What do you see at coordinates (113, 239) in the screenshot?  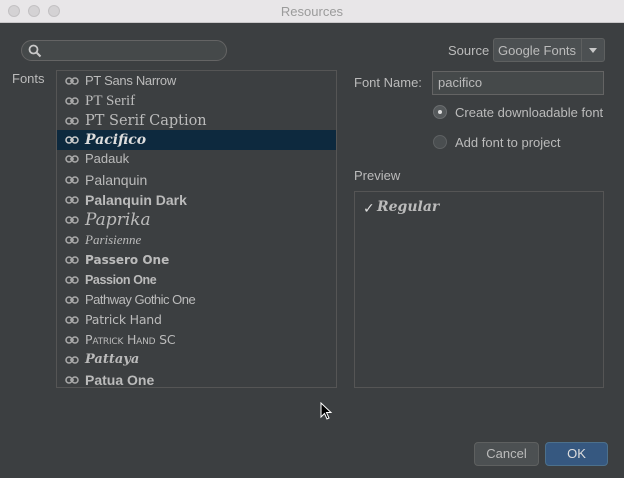 I see `font-name: Parisienne` at bounding box center [113, 239].